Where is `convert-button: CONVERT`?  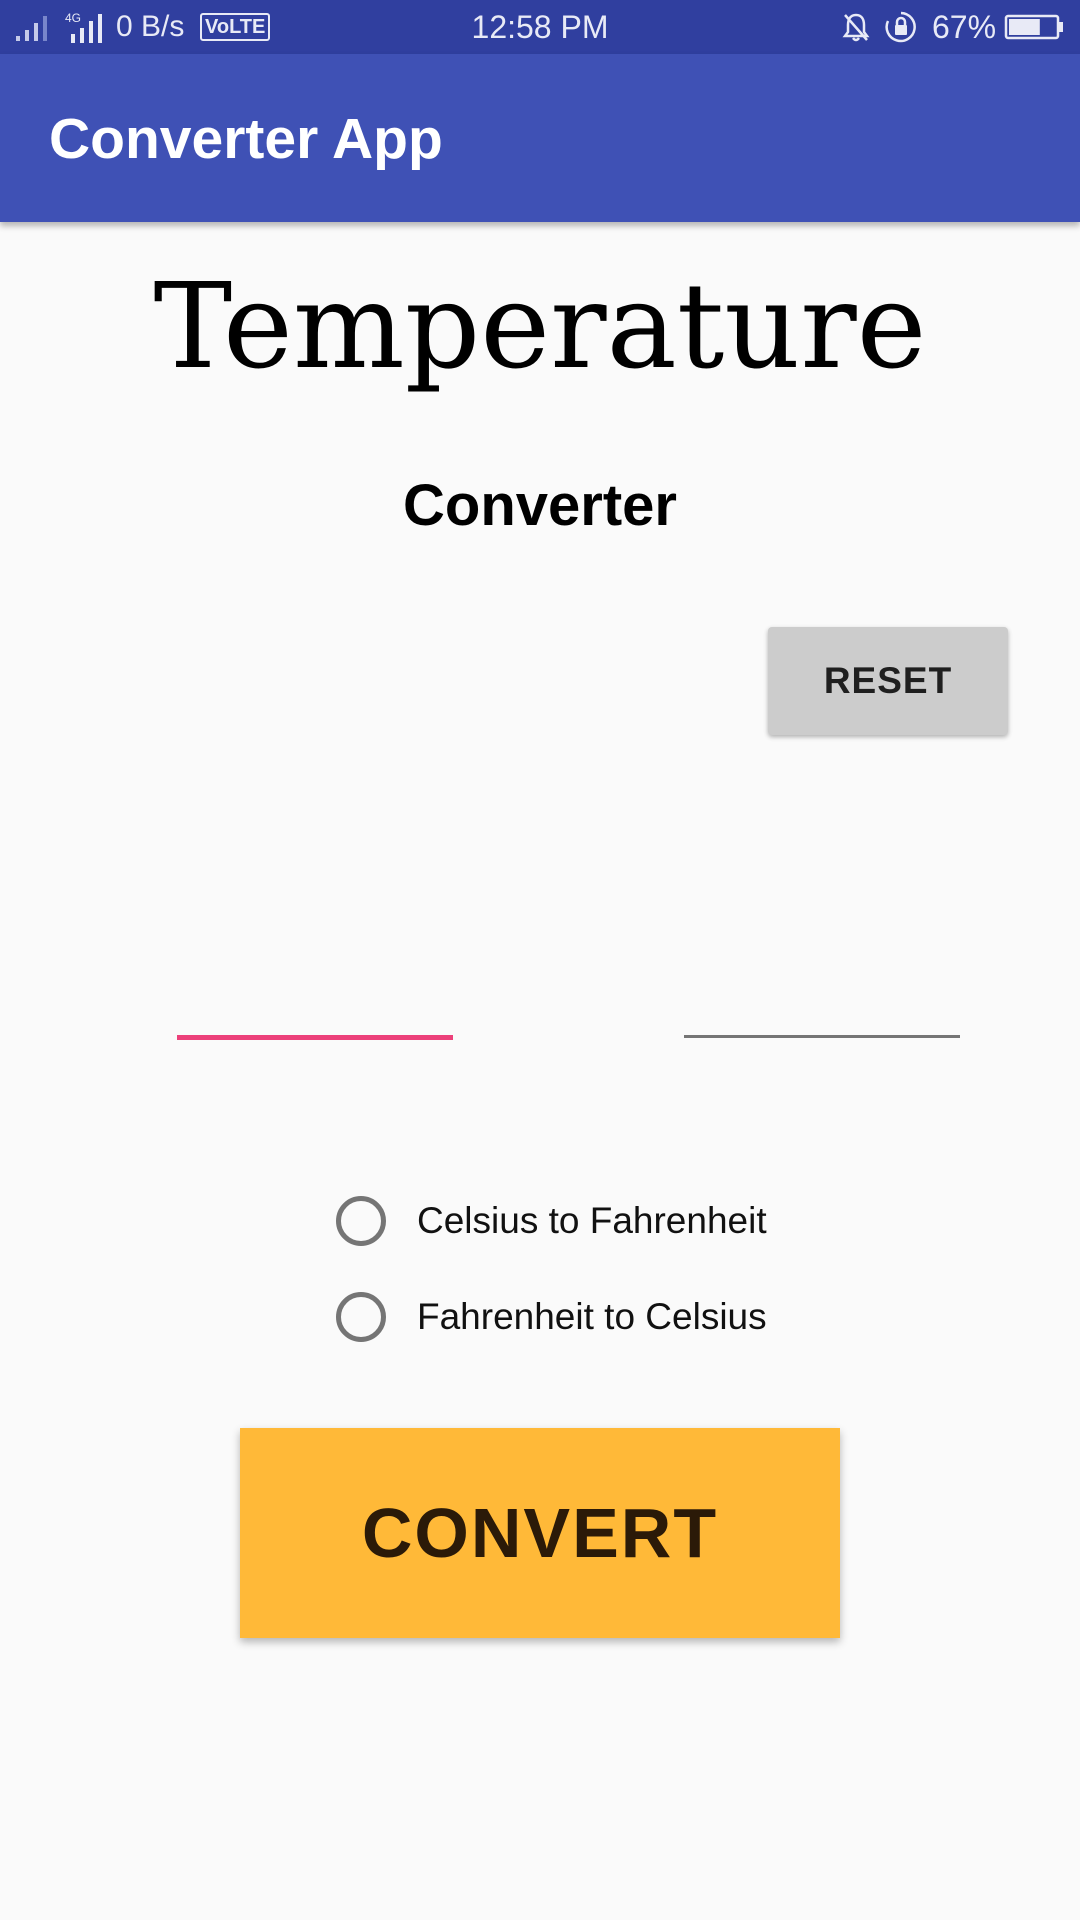 convert-button: CONVERT is located at coordinates (540, 1533).